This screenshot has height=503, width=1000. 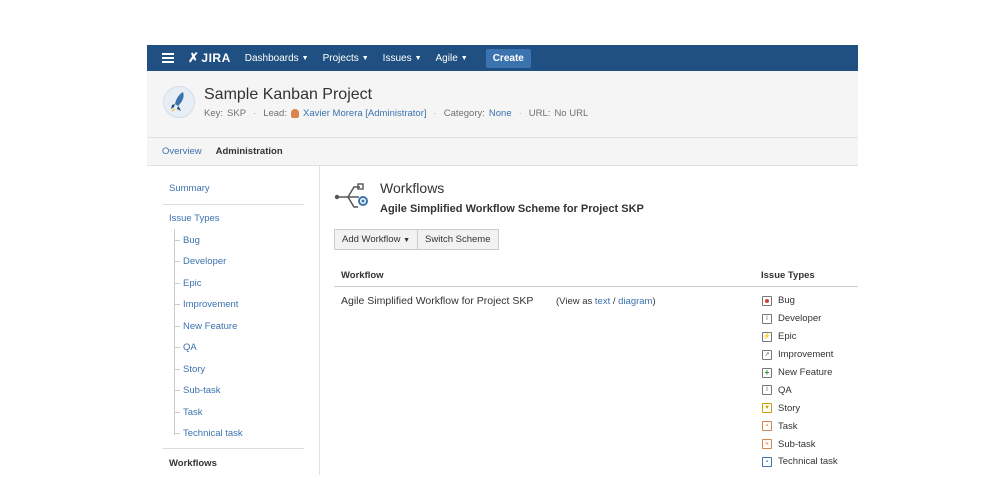 What do you see at coordinates (779, 337) in the screenshot?
I see `list-item: ⚡ Epic` at bounding box center [779, 337].